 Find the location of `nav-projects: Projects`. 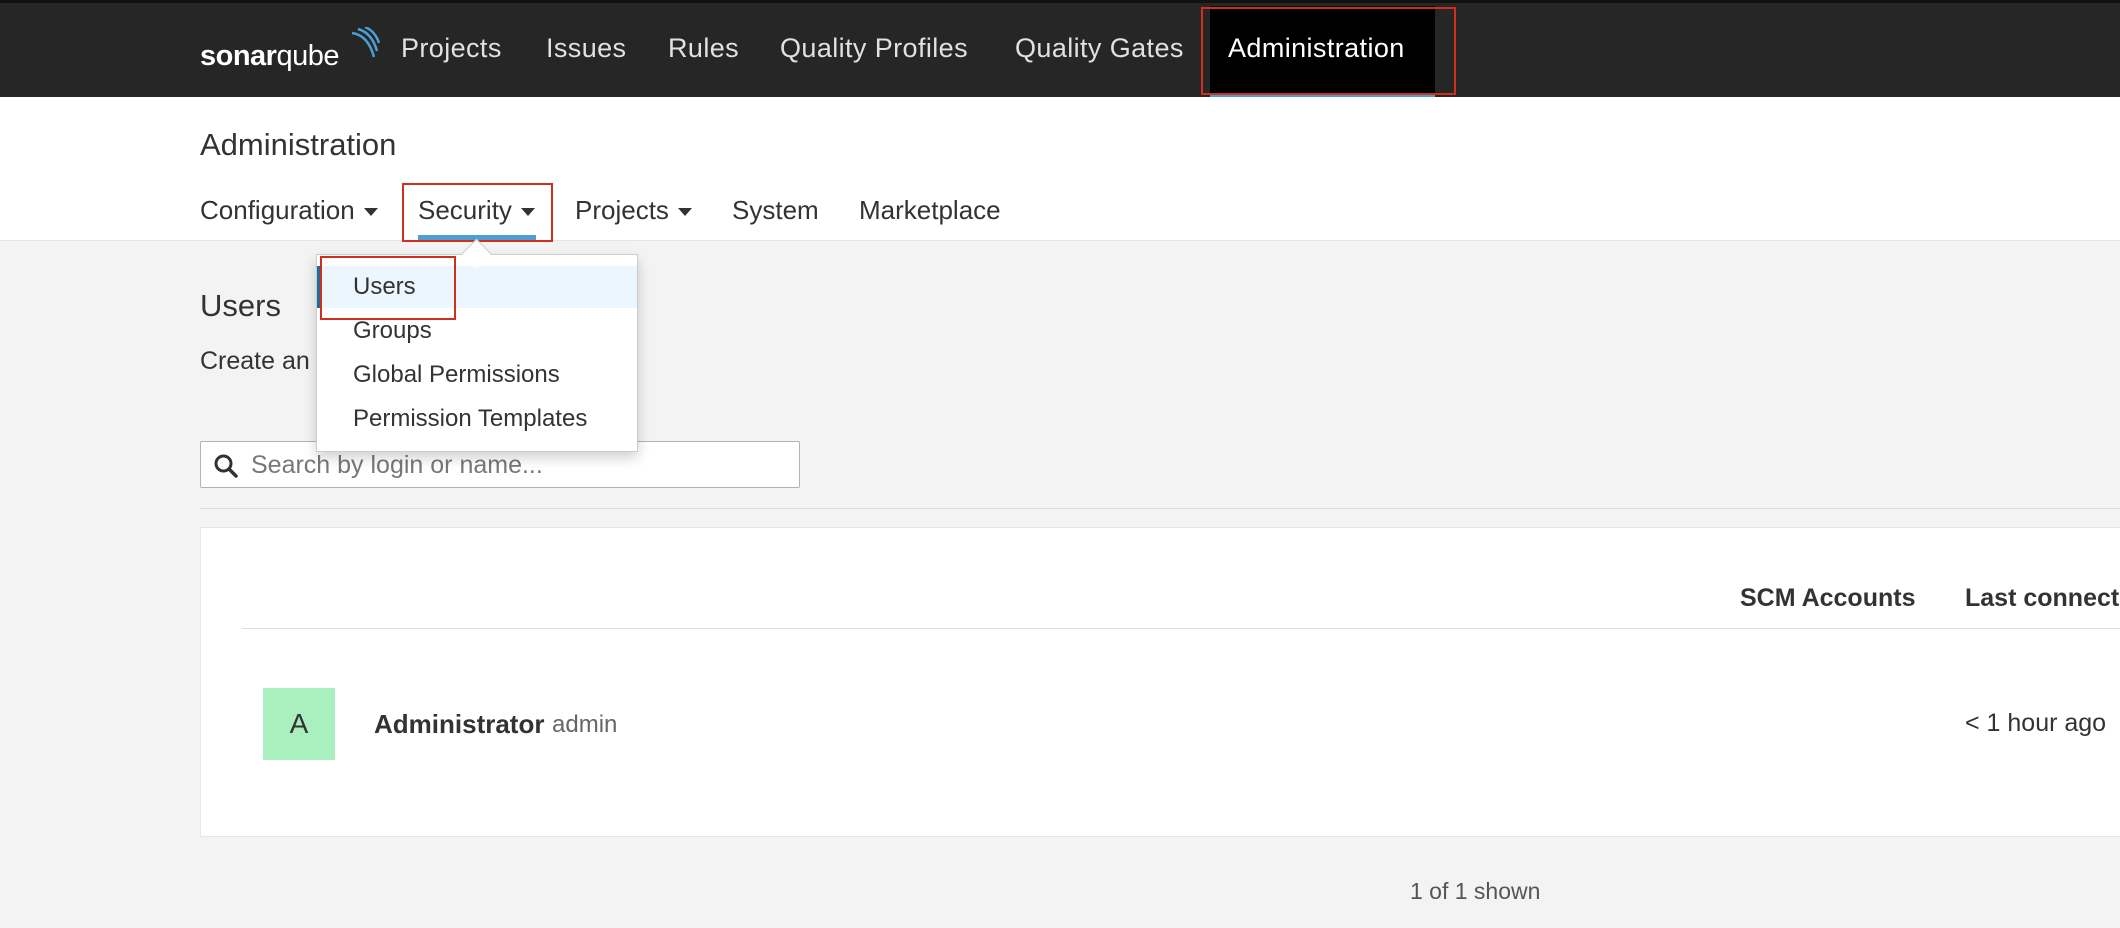

nav-projects: Projects is located at coordinates (451, 48).